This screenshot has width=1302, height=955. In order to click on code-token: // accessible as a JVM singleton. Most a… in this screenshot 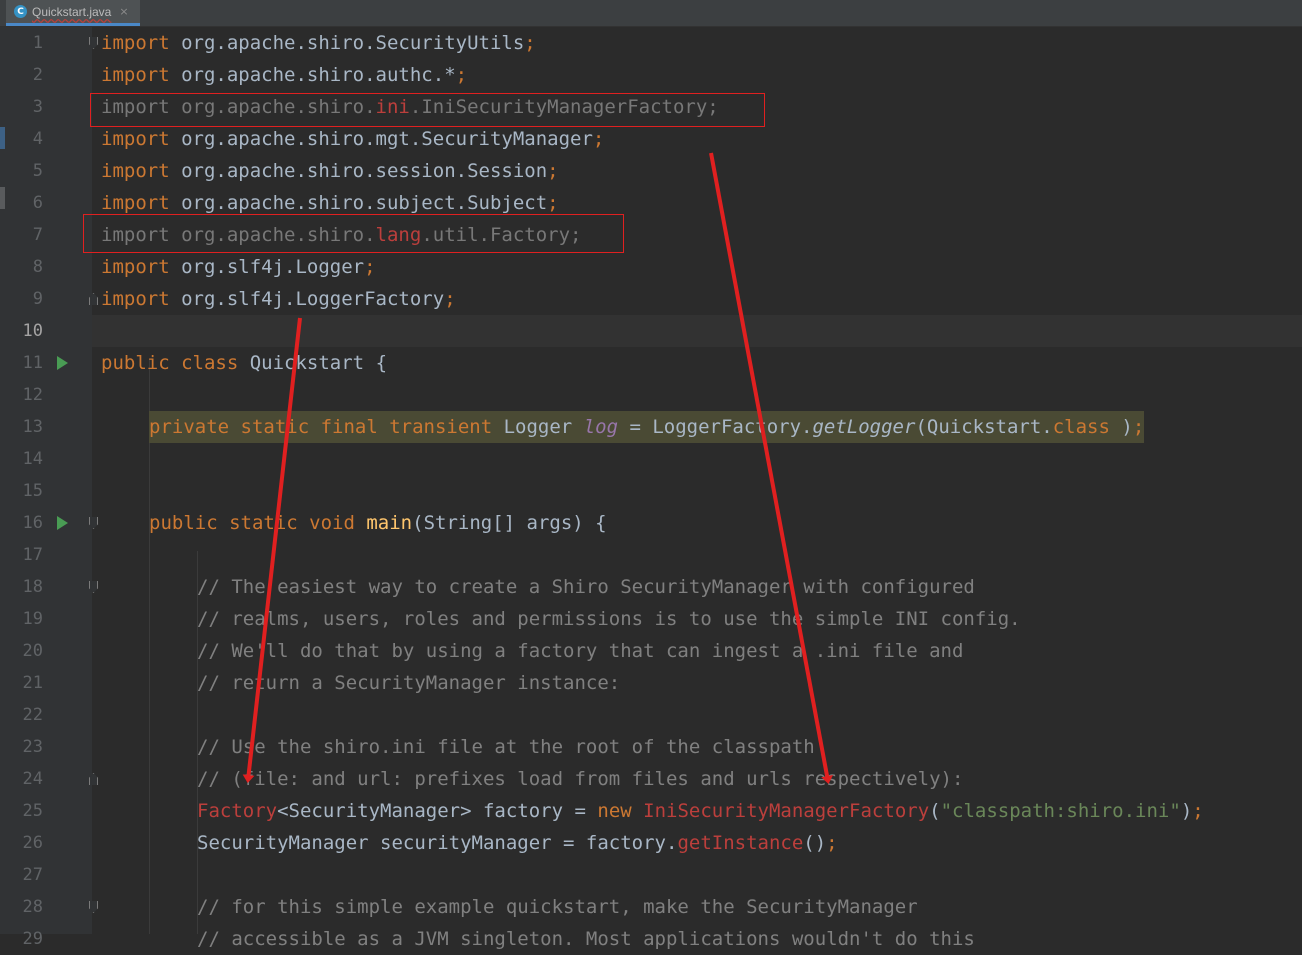, I will do `click(586, 939)`.